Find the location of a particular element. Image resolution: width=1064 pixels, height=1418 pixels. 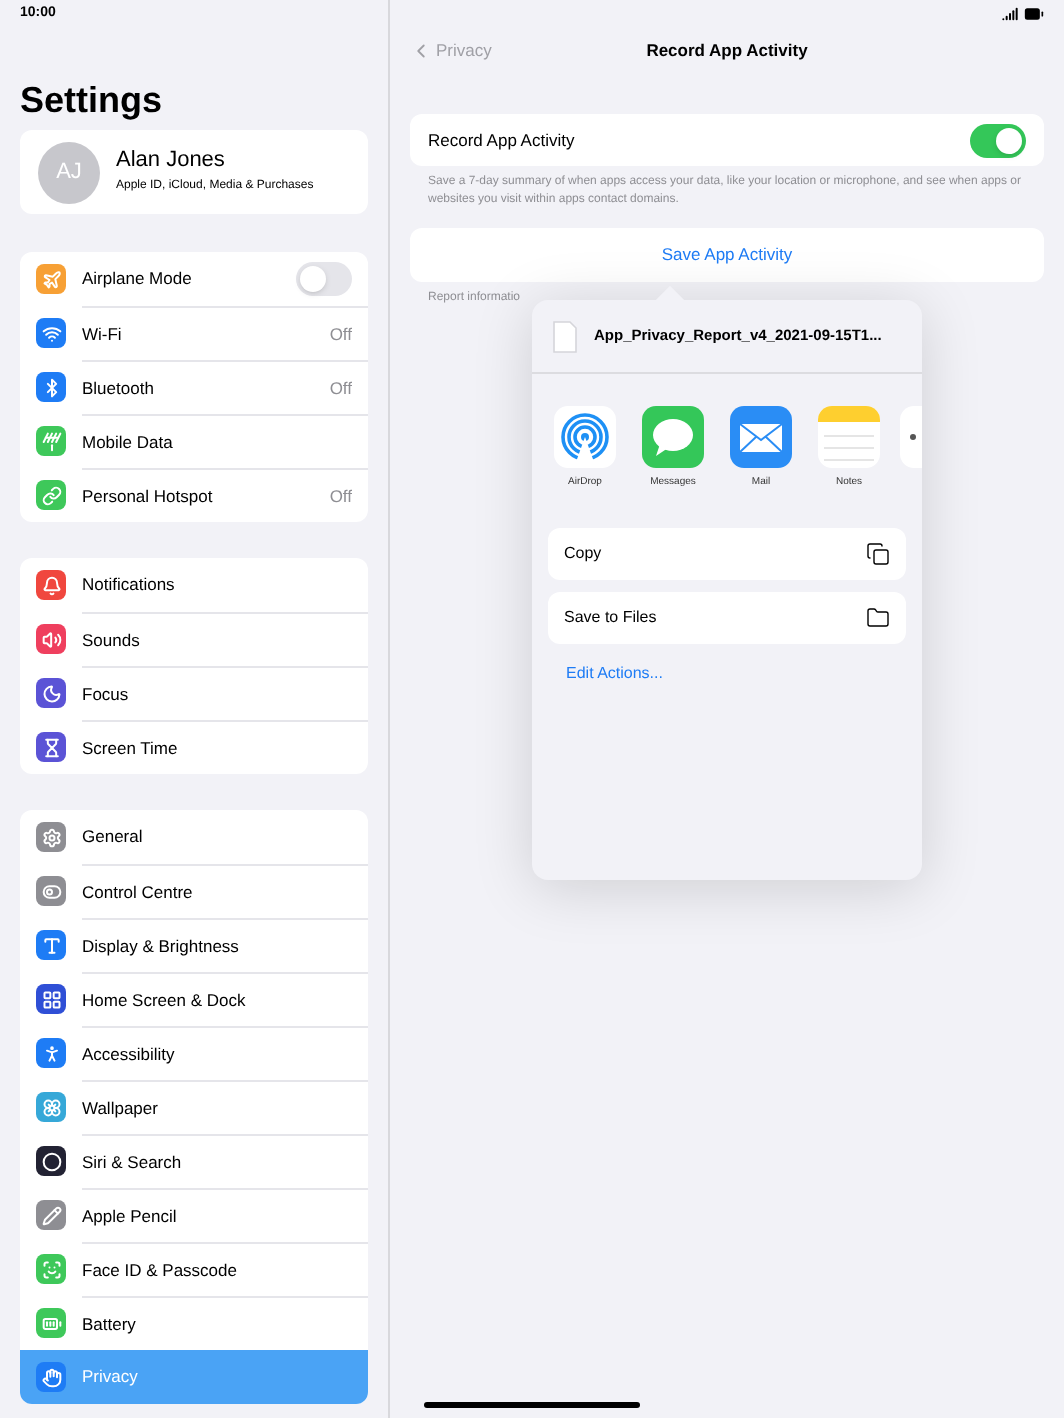

share-action: Copy is located at coordinates (727, 553).